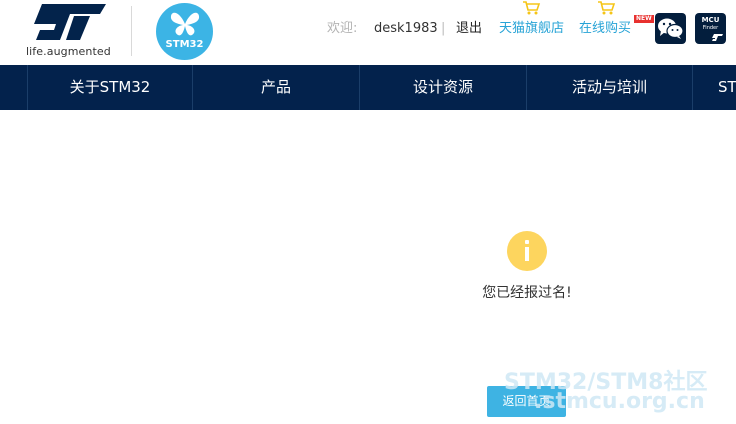 Image resolution: width=736 pixels, height=424 pixels. What do you see at coordinates (469, 29) in the screenshot?
I see `logout-link: 退出` at bounding box center [469, 29].